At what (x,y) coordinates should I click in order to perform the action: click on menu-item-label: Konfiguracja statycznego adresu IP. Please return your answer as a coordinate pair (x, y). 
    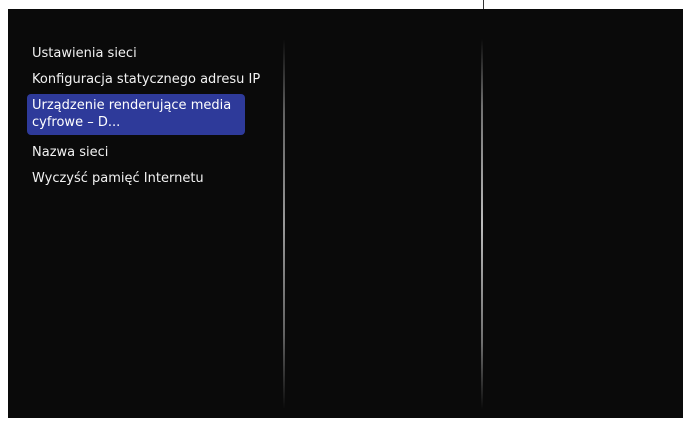
    Looking at the image, I should click on (146, 79).